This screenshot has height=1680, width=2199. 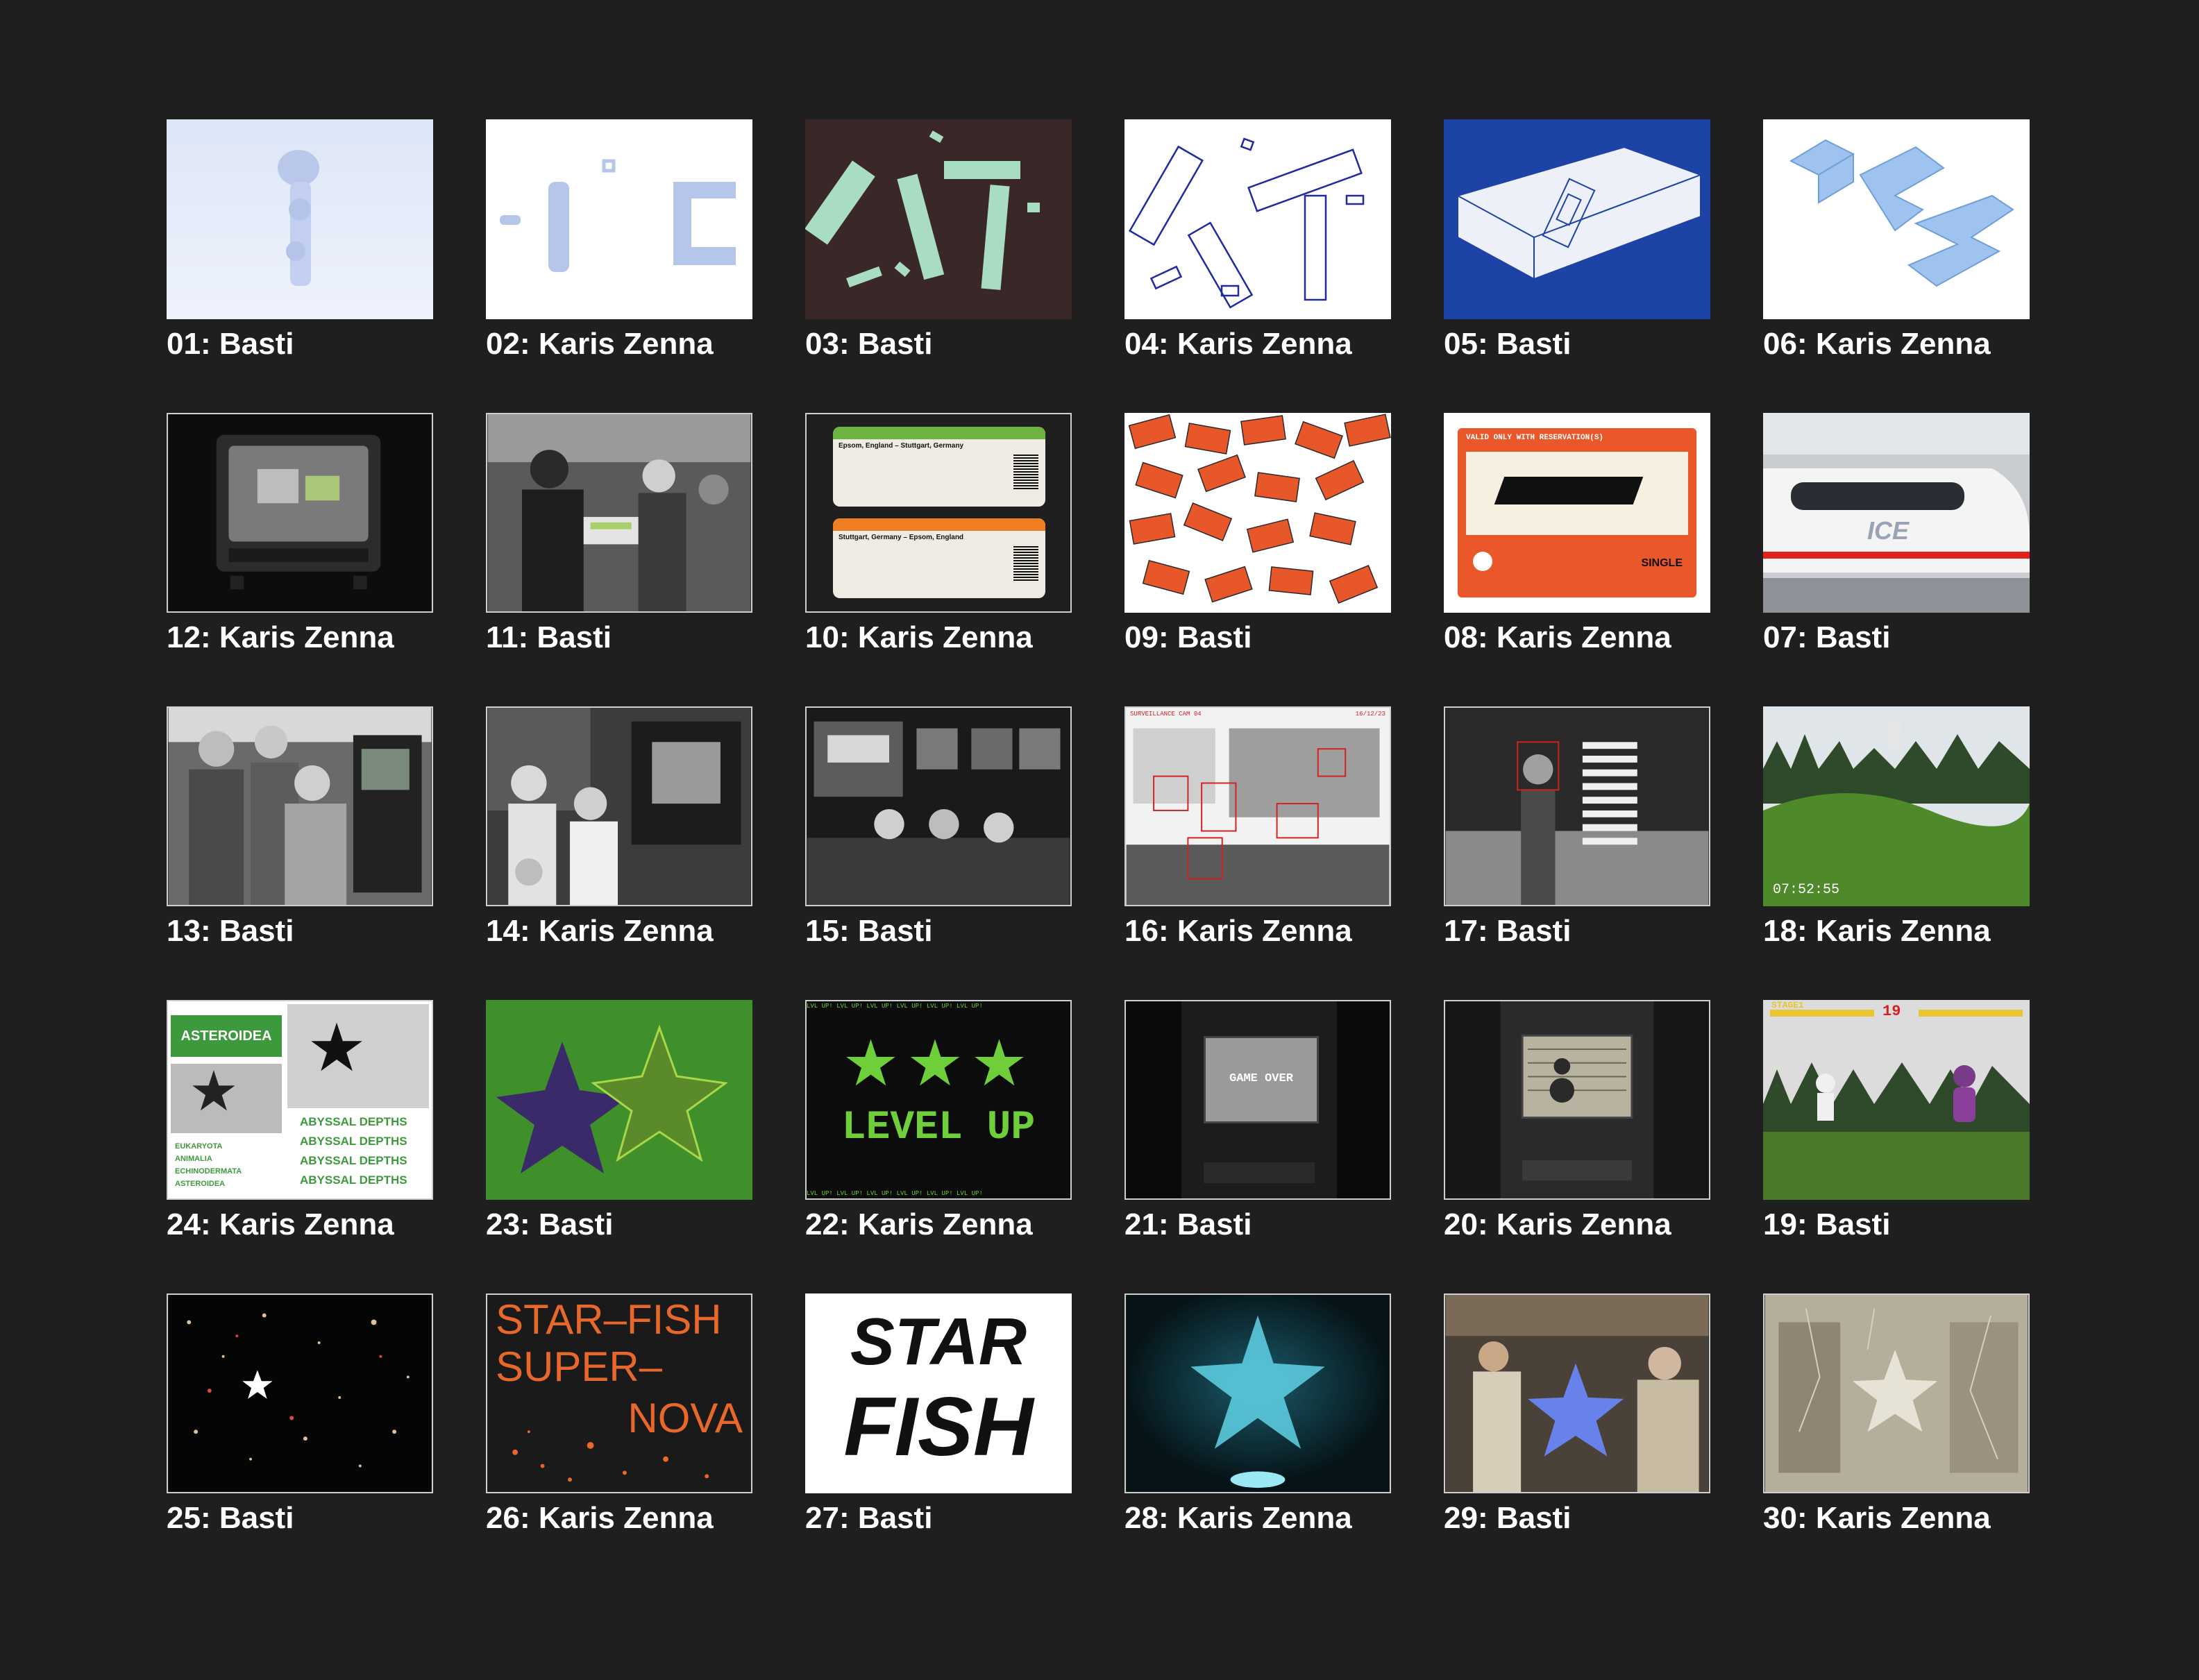 I want to click on 3d-ice-letters-image, so click(x=1896, y=219).